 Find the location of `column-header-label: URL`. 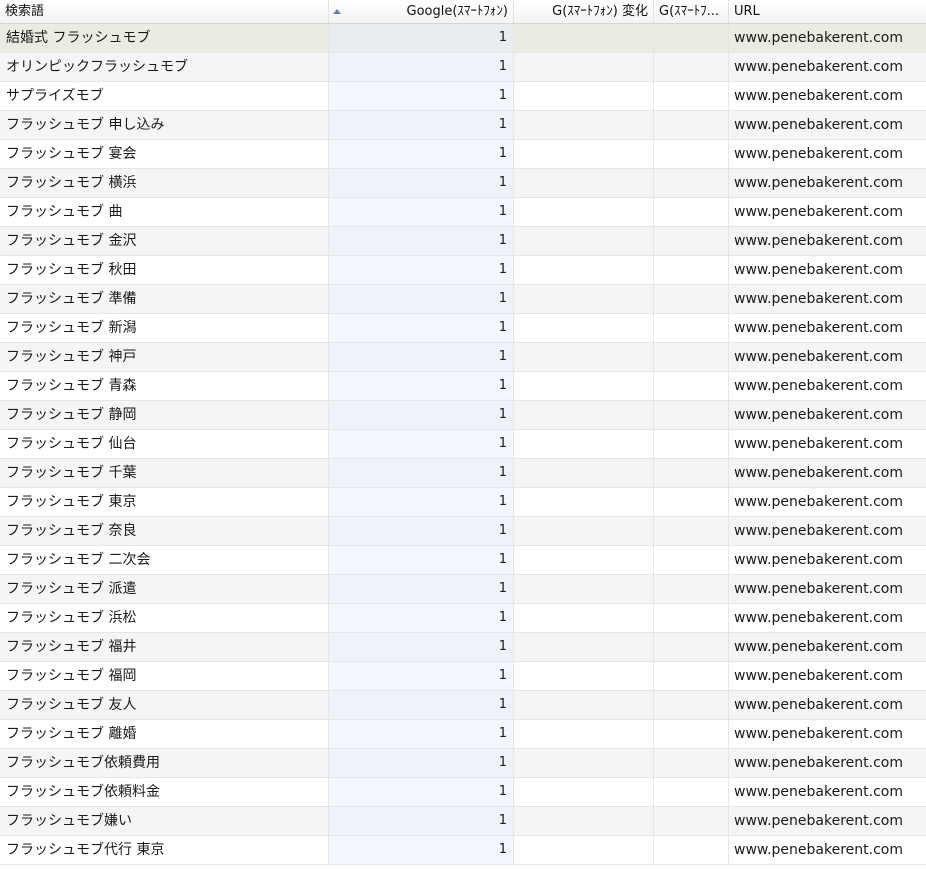

column-header-label: URL is located at coordinates (747, 11).